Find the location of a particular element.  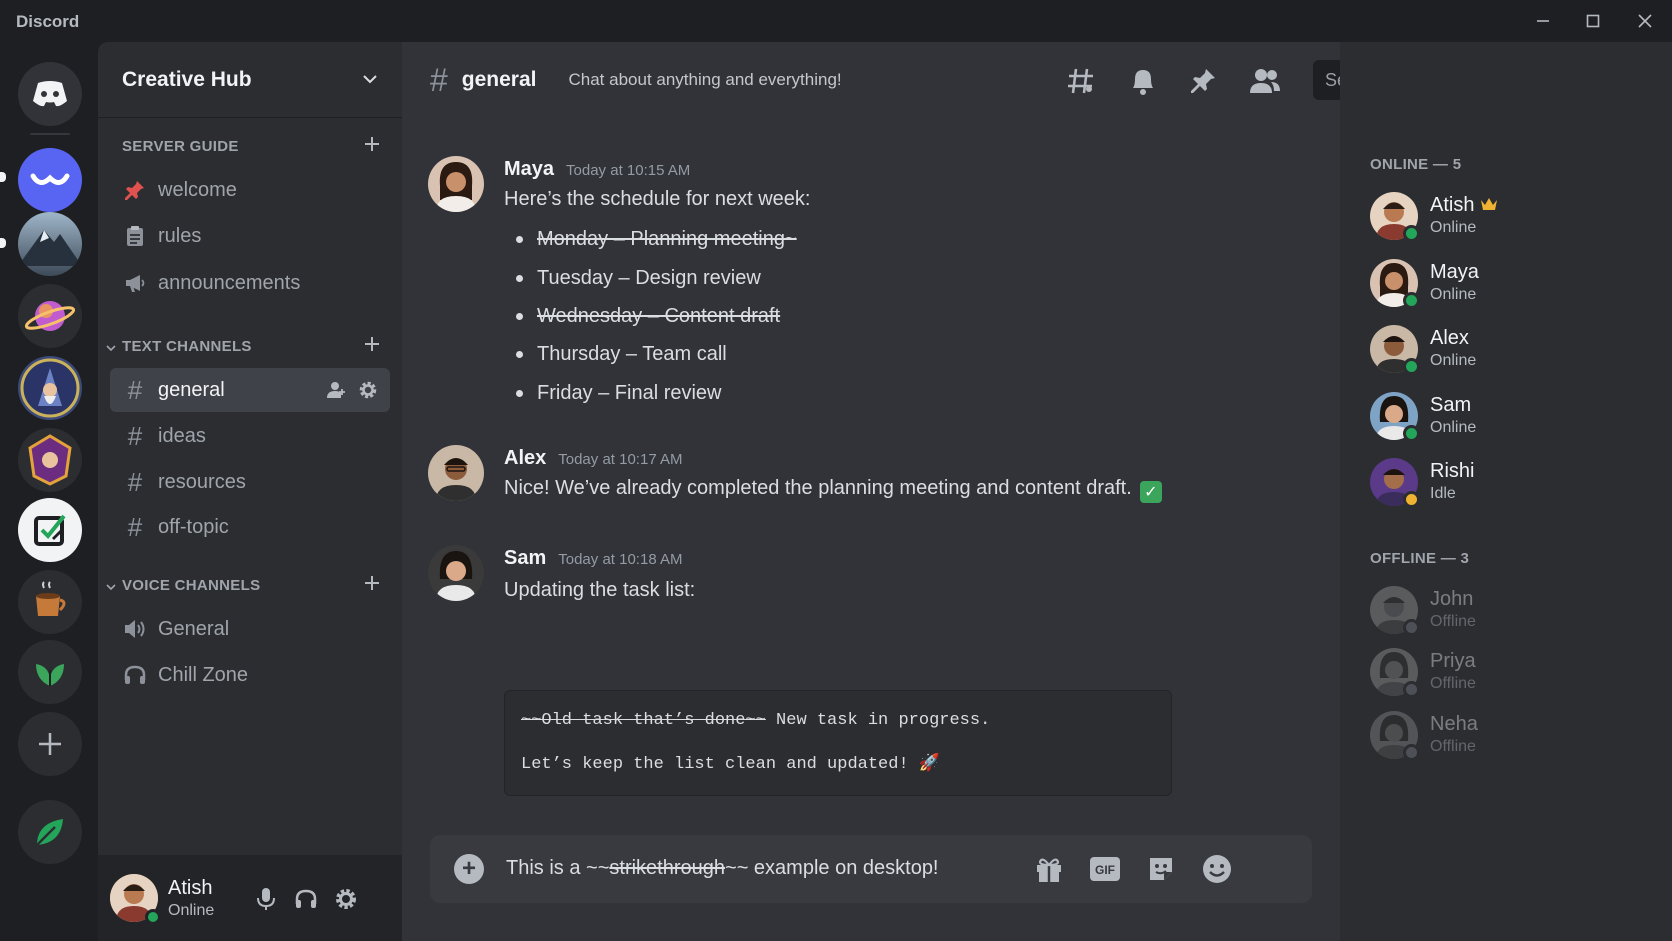

category-text-channels: TEXT CHANNELS is located at coordinates (250, 346).